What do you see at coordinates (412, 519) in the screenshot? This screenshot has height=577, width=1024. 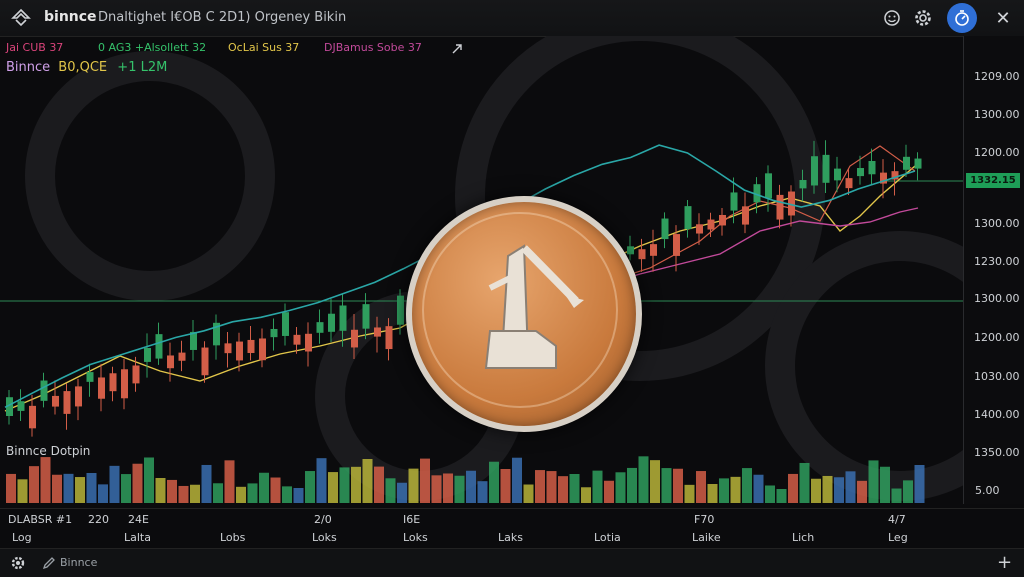 I see `time-label: I6E` at bounding box center [412, 519].